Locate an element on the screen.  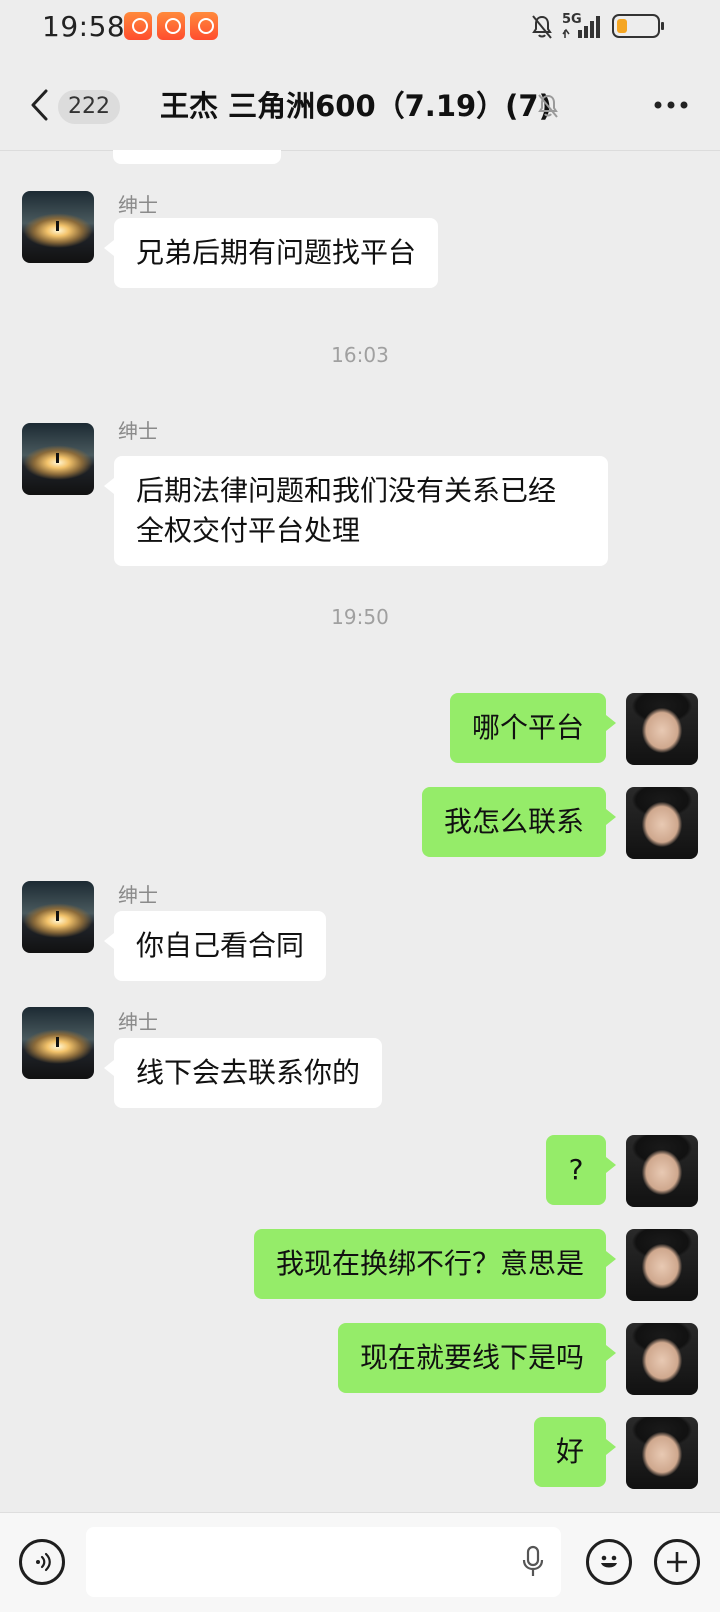
message-bubble-partial is located at coordinates (197, 157).